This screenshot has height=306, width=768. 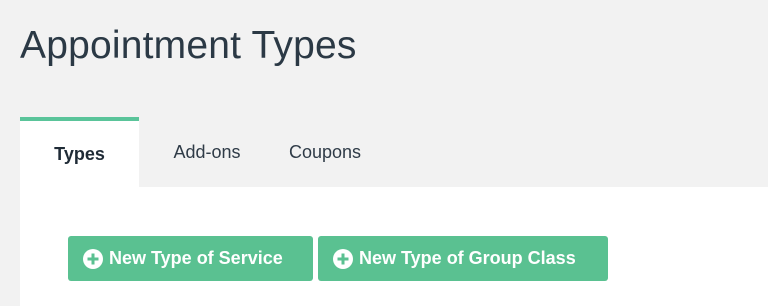 I want to click on tab-add-ons-label: Add-ons, so click(x=207, y=151).